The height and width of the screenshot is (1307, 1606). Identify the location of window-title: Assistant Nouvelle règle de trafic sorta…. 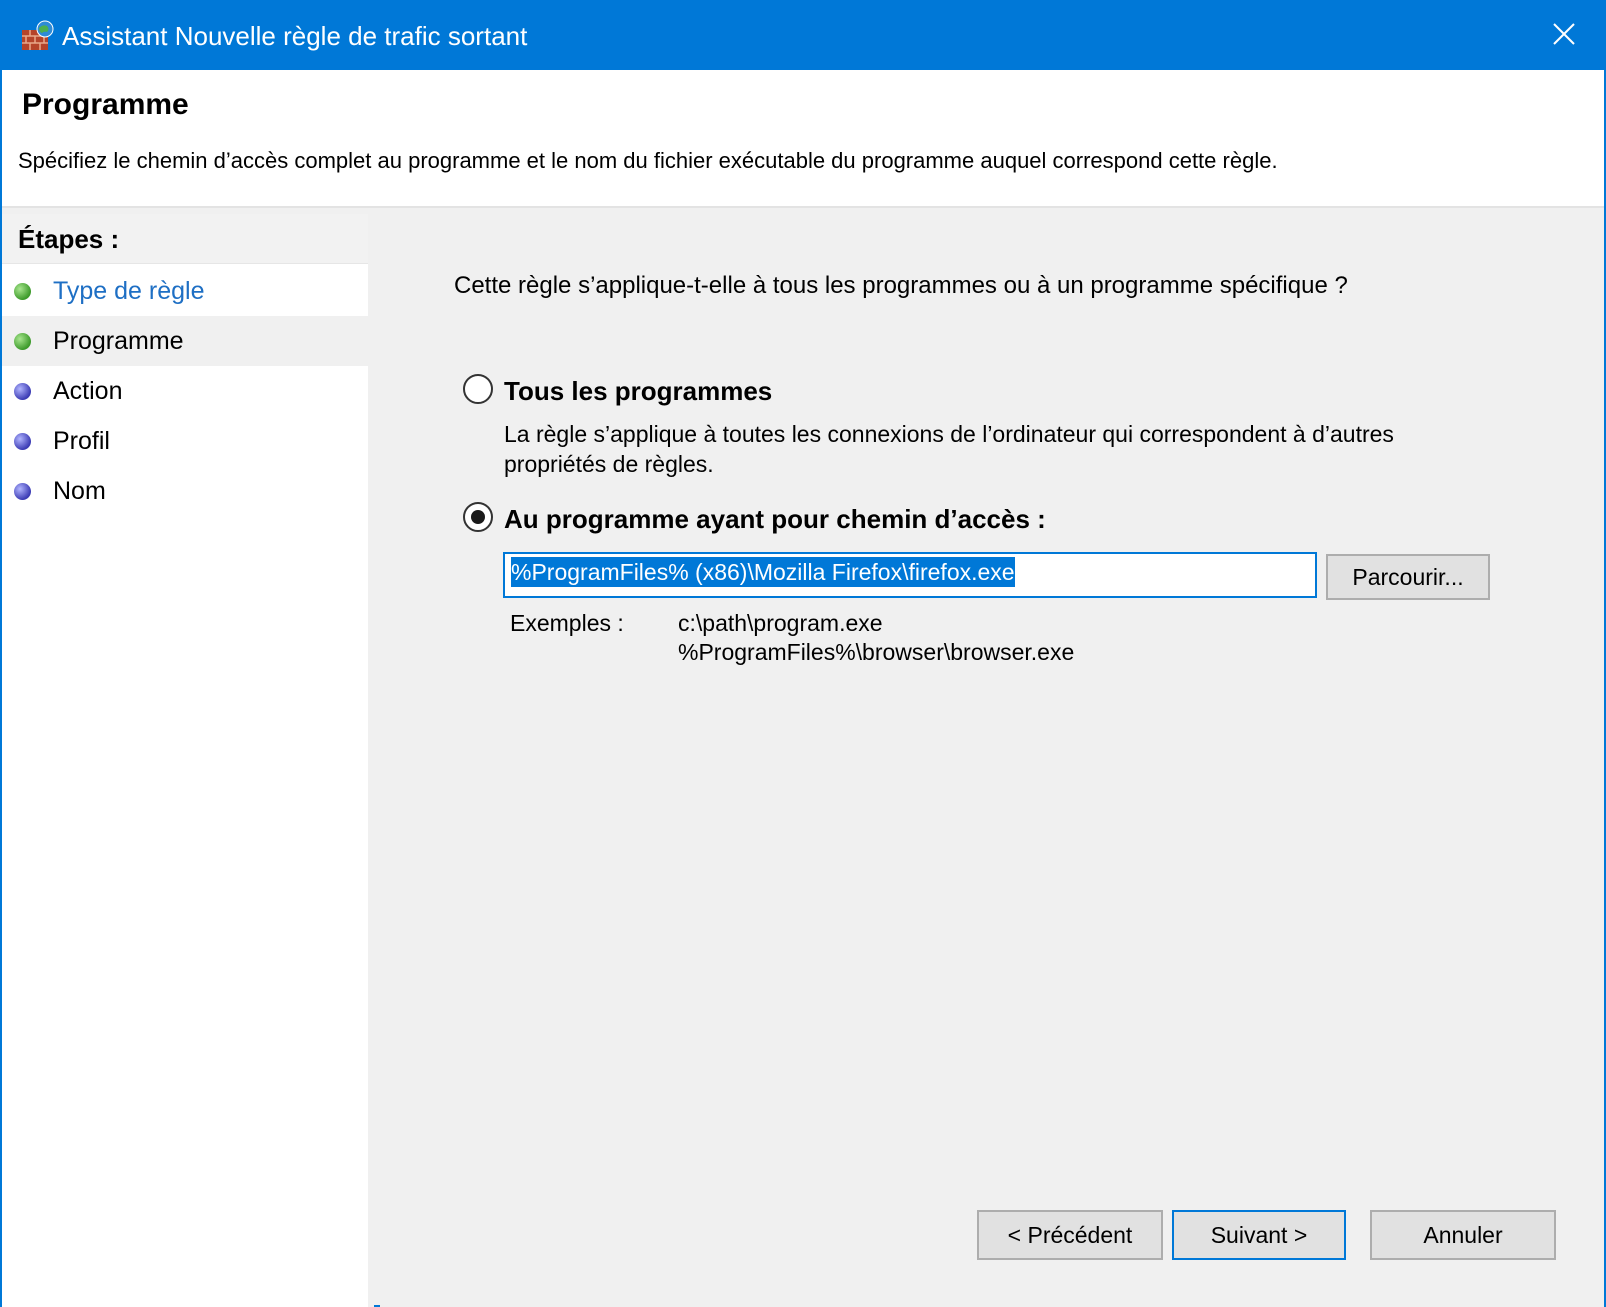
(295, 36).